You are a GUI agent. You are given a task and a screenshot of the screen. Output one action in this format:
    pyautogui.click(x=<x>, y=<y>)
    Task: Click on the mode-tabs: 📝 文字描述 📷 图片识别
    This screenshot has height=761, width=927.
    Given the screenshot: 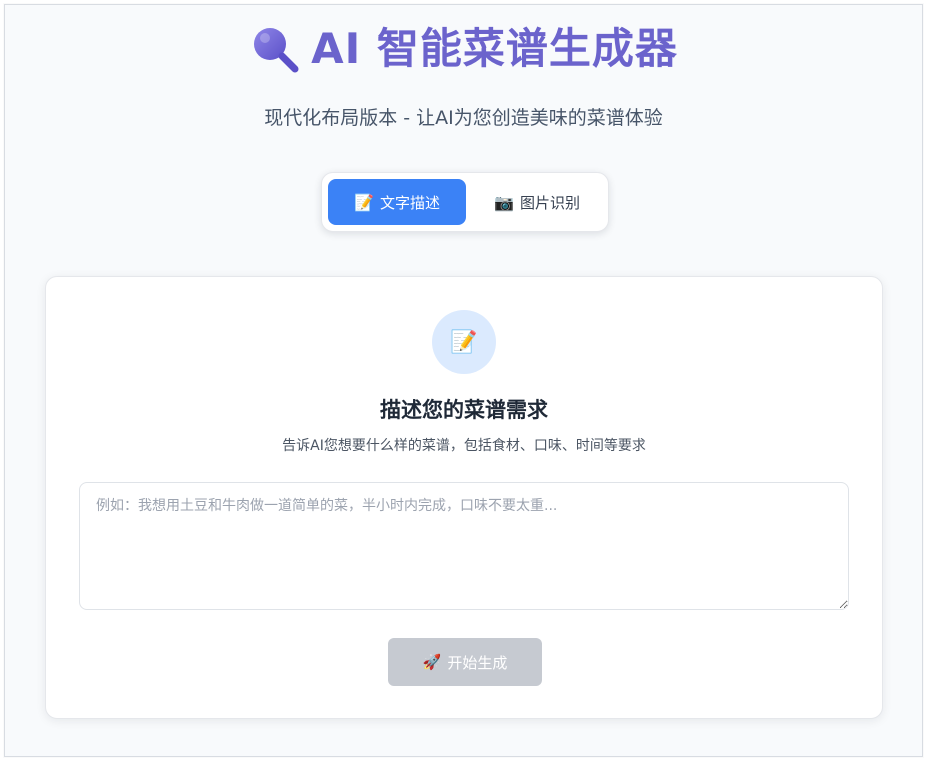 What is the action you would take?
    pyautogui.click(x=465, y=202)
    